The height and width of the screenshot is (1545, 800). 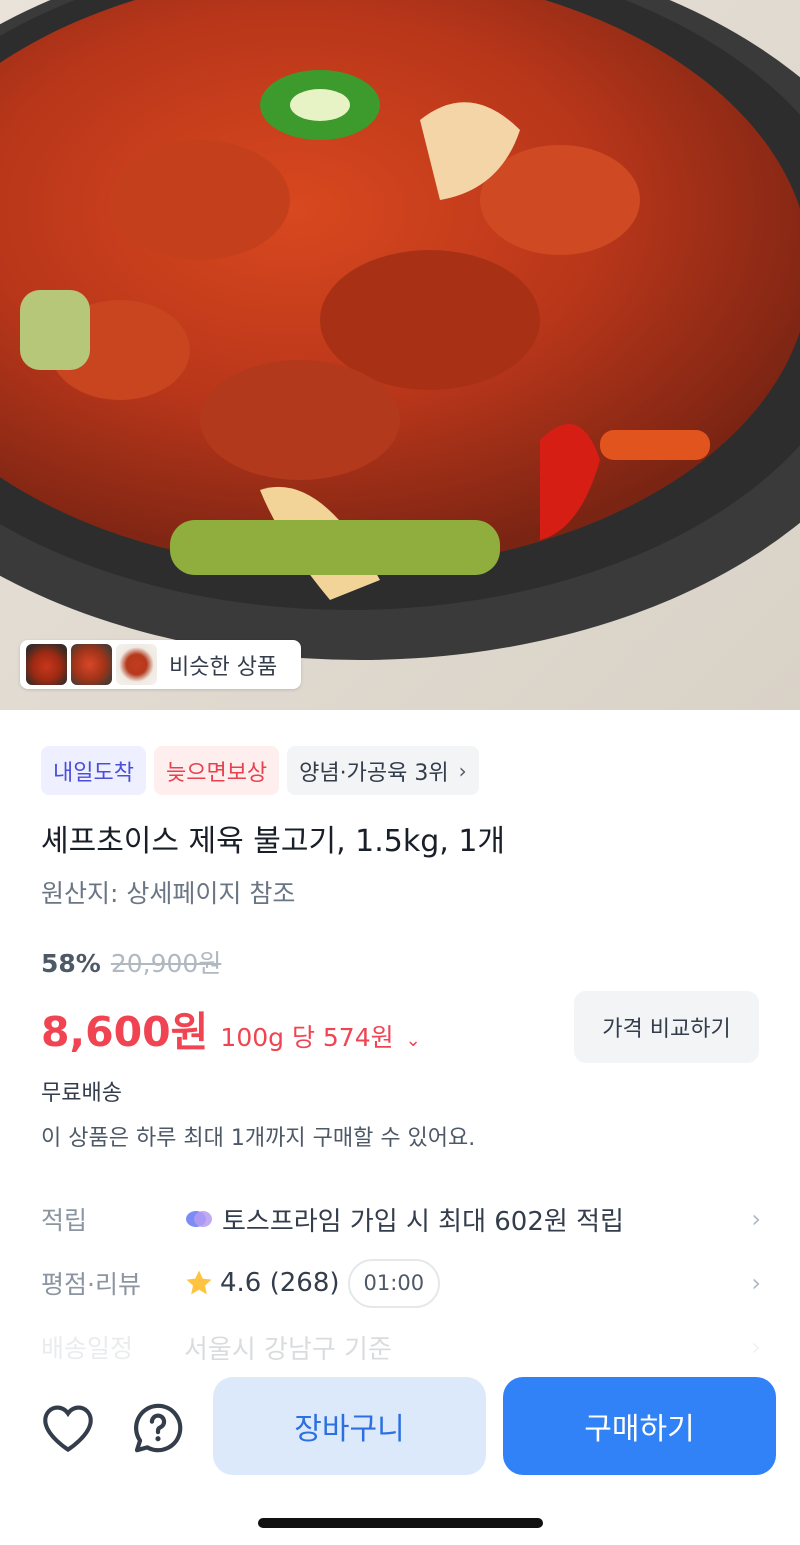 I want to click on rating-value: 4.6 (268), so click(x=280, y=1283).